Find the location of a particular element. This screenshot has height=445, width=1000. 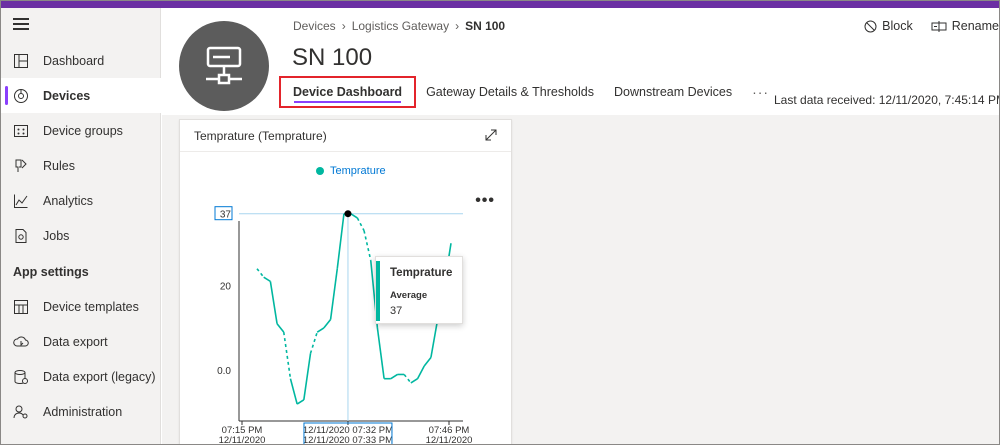

sidebar-item-device-templates: Device templates is located at coordinates (81, 306).